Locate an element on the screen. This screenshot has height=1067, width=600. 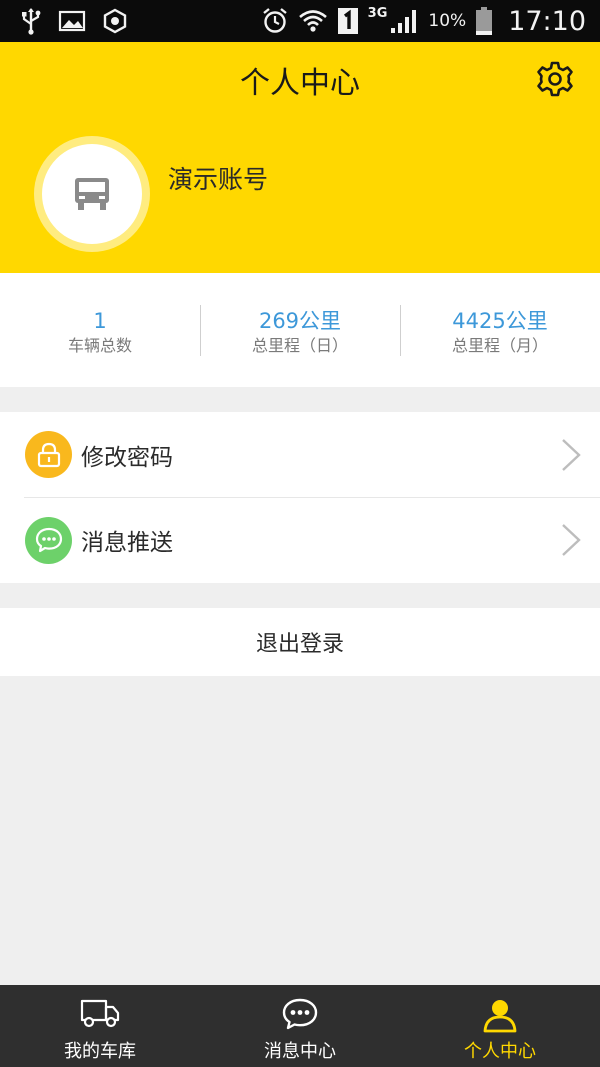
stat-daily-mileage: 269公里 总里程（日） is located at coordinates (300, 330).